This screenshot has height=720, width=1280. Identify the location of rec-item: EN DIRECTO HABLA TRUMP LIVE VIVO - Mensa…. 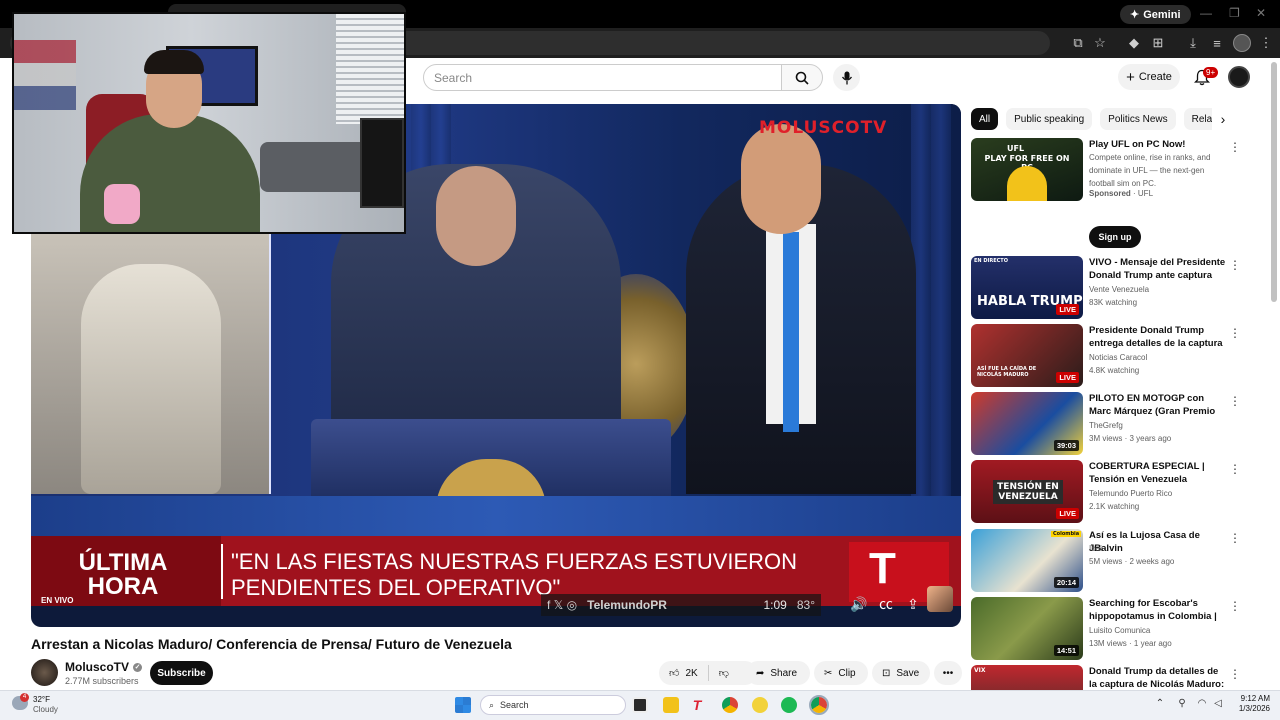
(1111, 287).